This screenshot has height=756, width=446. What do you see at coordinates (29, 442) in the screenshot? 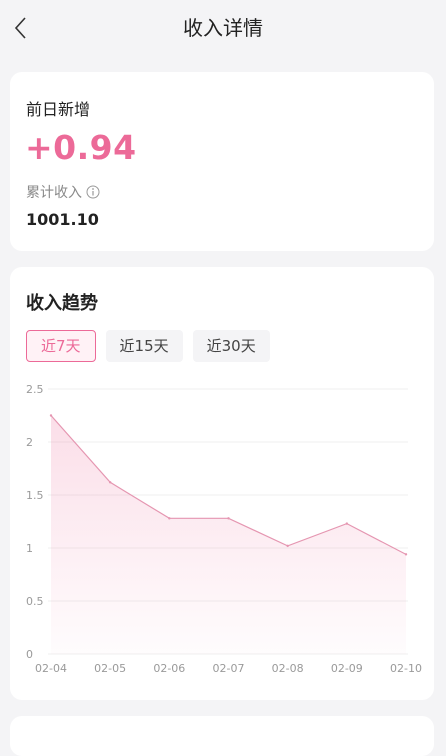
I see `y-tick-label: 2` at bounding box center [29, 442].